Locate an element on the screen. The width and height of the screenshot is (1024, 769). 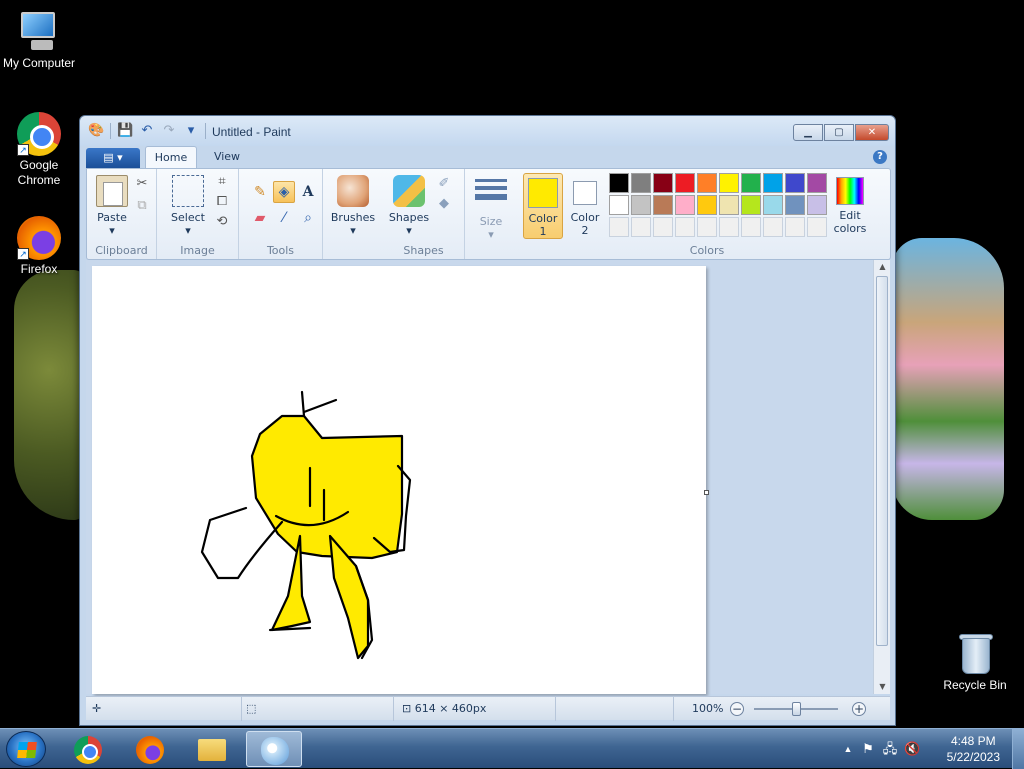
pencil-icon: ✎ is located at coordinates (260, 192).